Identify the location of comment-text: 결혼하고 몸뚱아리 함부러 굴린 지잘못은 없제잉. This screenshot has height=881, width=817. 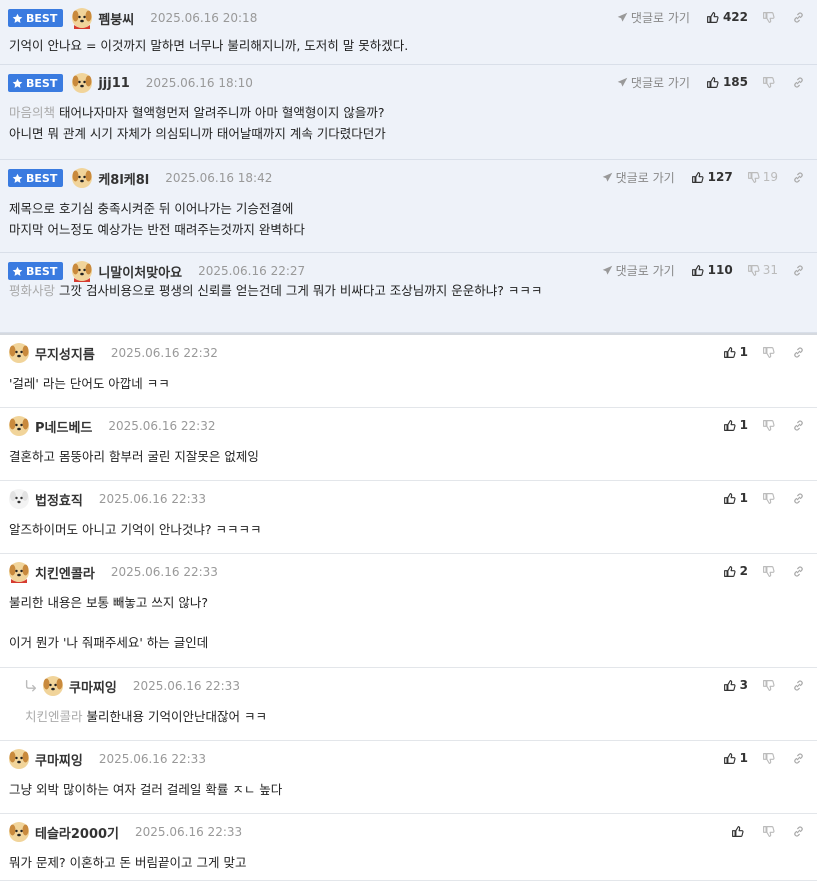
(134, 456).